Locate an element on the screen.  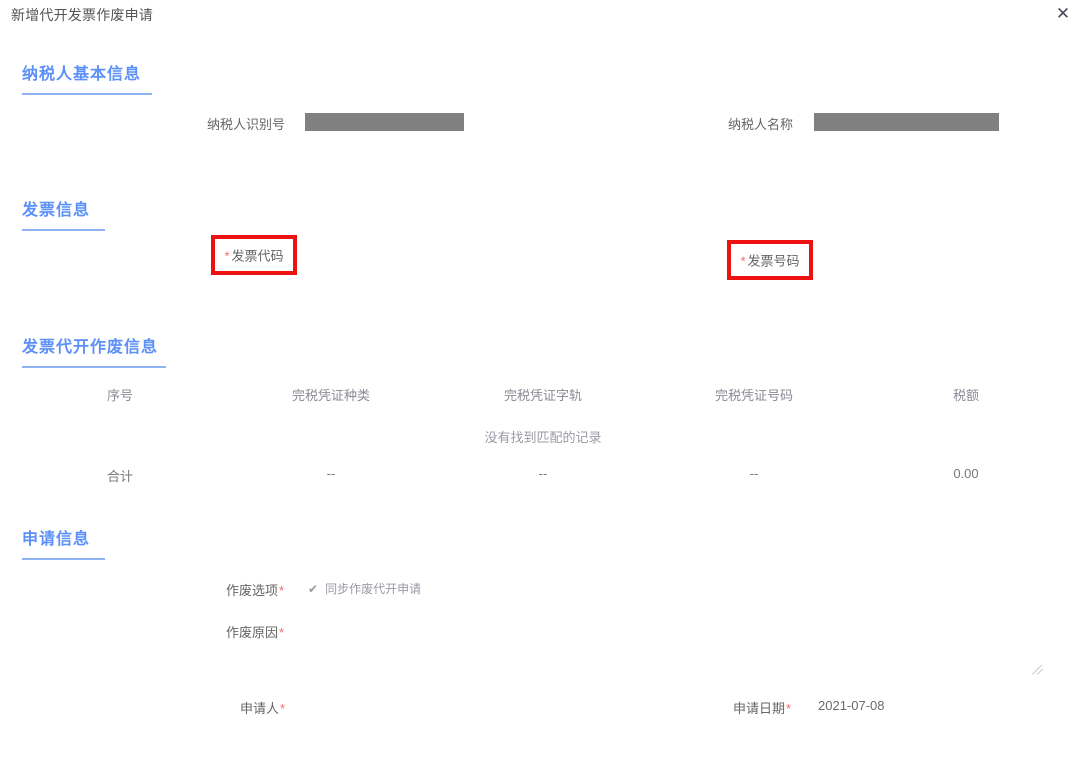
table-total-cell-4: 0.00 is located at coordinates (966, 473).